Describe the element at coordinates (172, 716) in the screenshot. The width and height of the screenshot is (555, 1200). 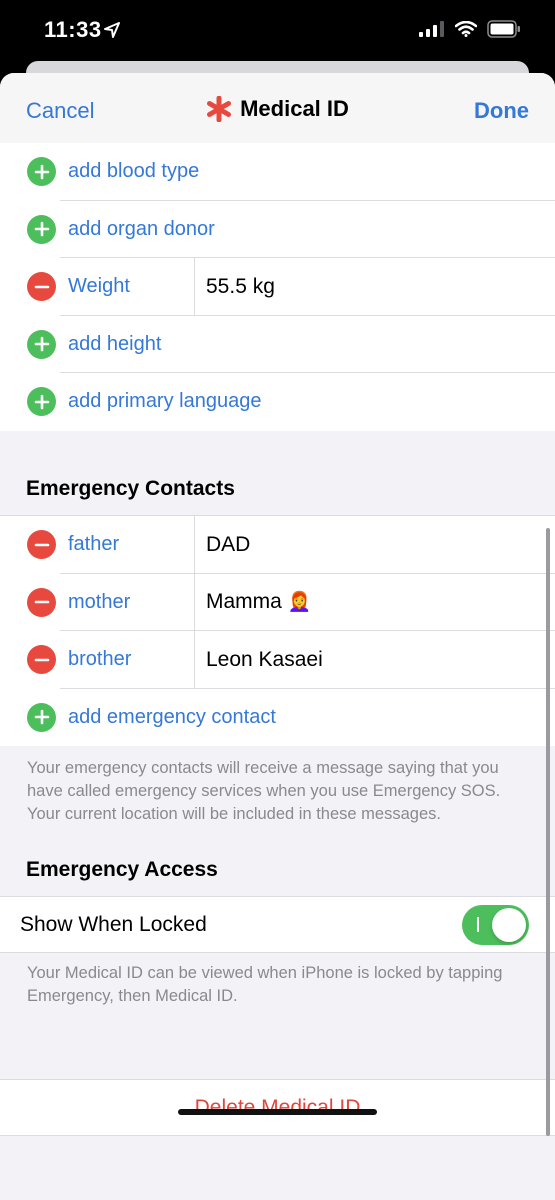
I see `row-label: add emergency contact` at that location.